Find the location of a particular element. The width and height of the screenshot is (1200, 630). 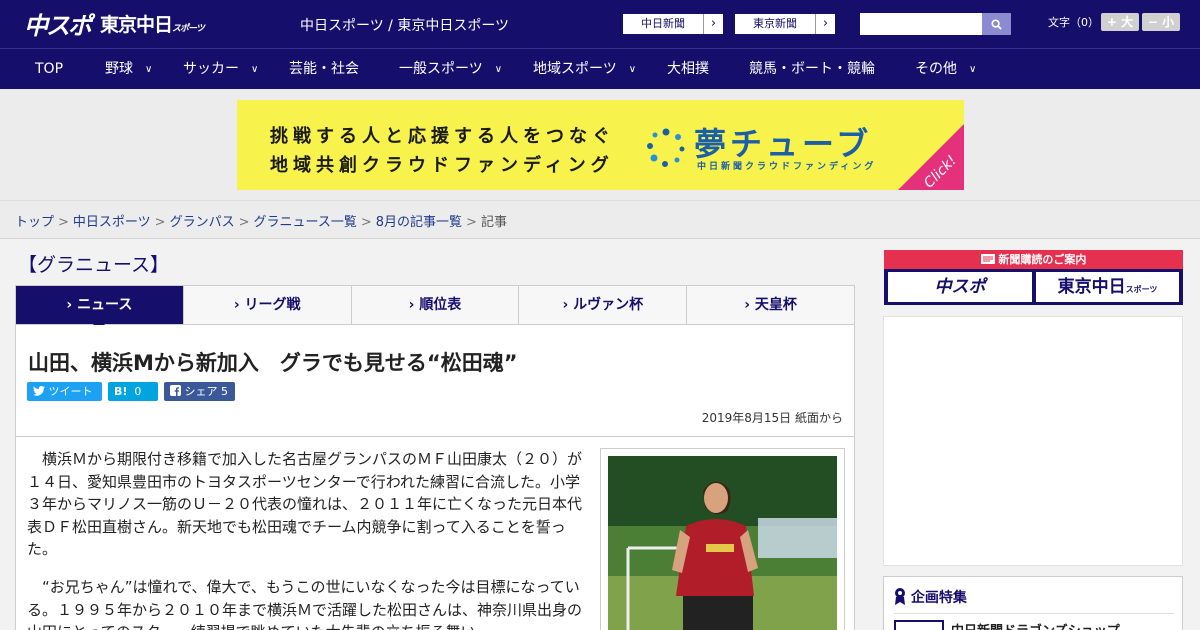

nav-label: 一般スポーツ is located at coordinates (441, 69).